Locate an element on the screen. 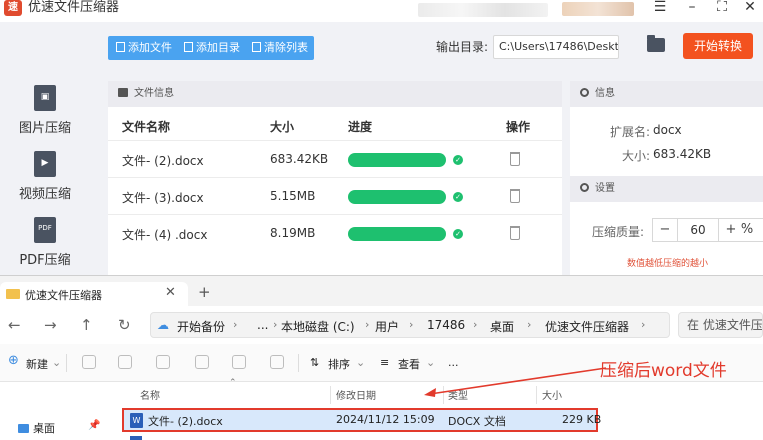  minimize-icon: – is located at coordinates (692, 8).